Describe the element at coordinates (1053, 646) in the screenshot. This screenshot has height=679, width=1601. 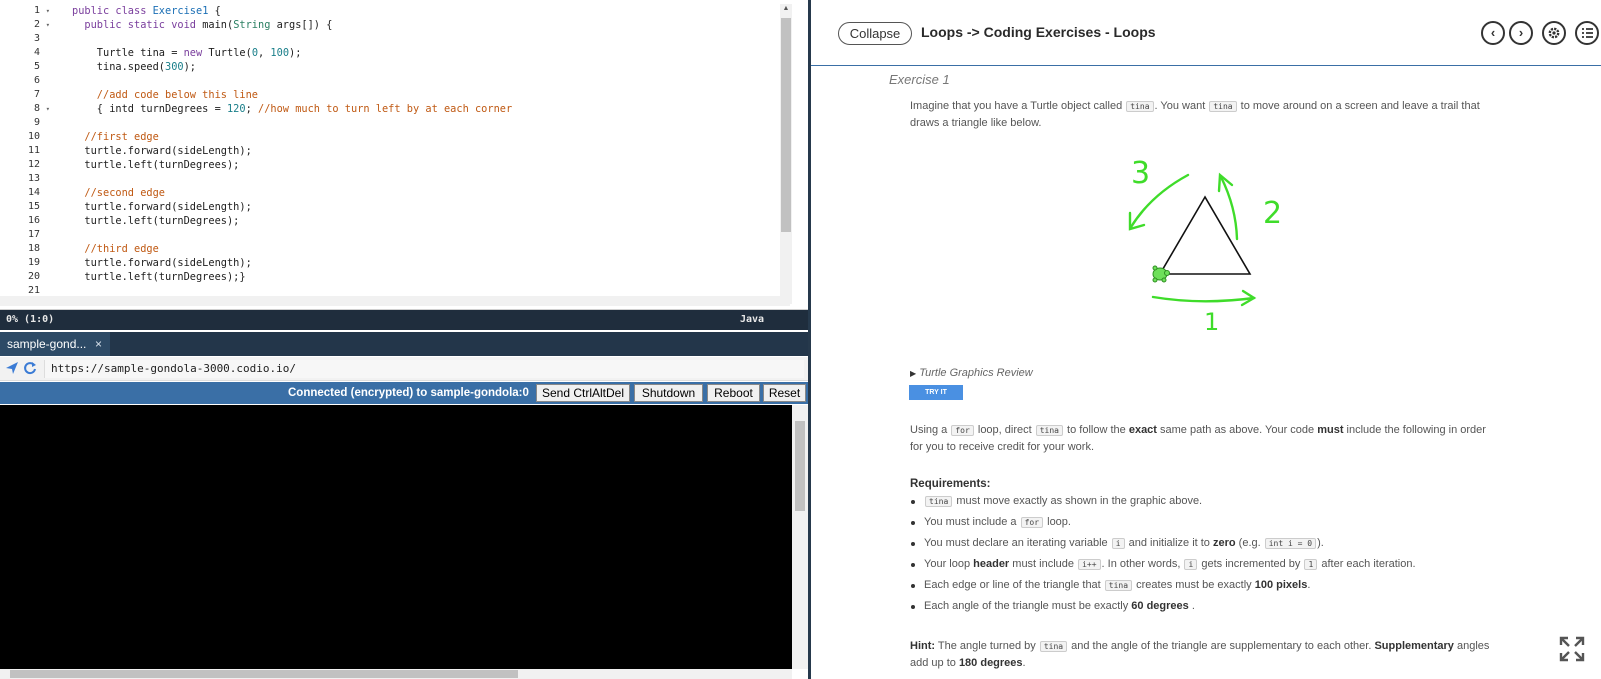
I see `inline-code: tina` at that location.